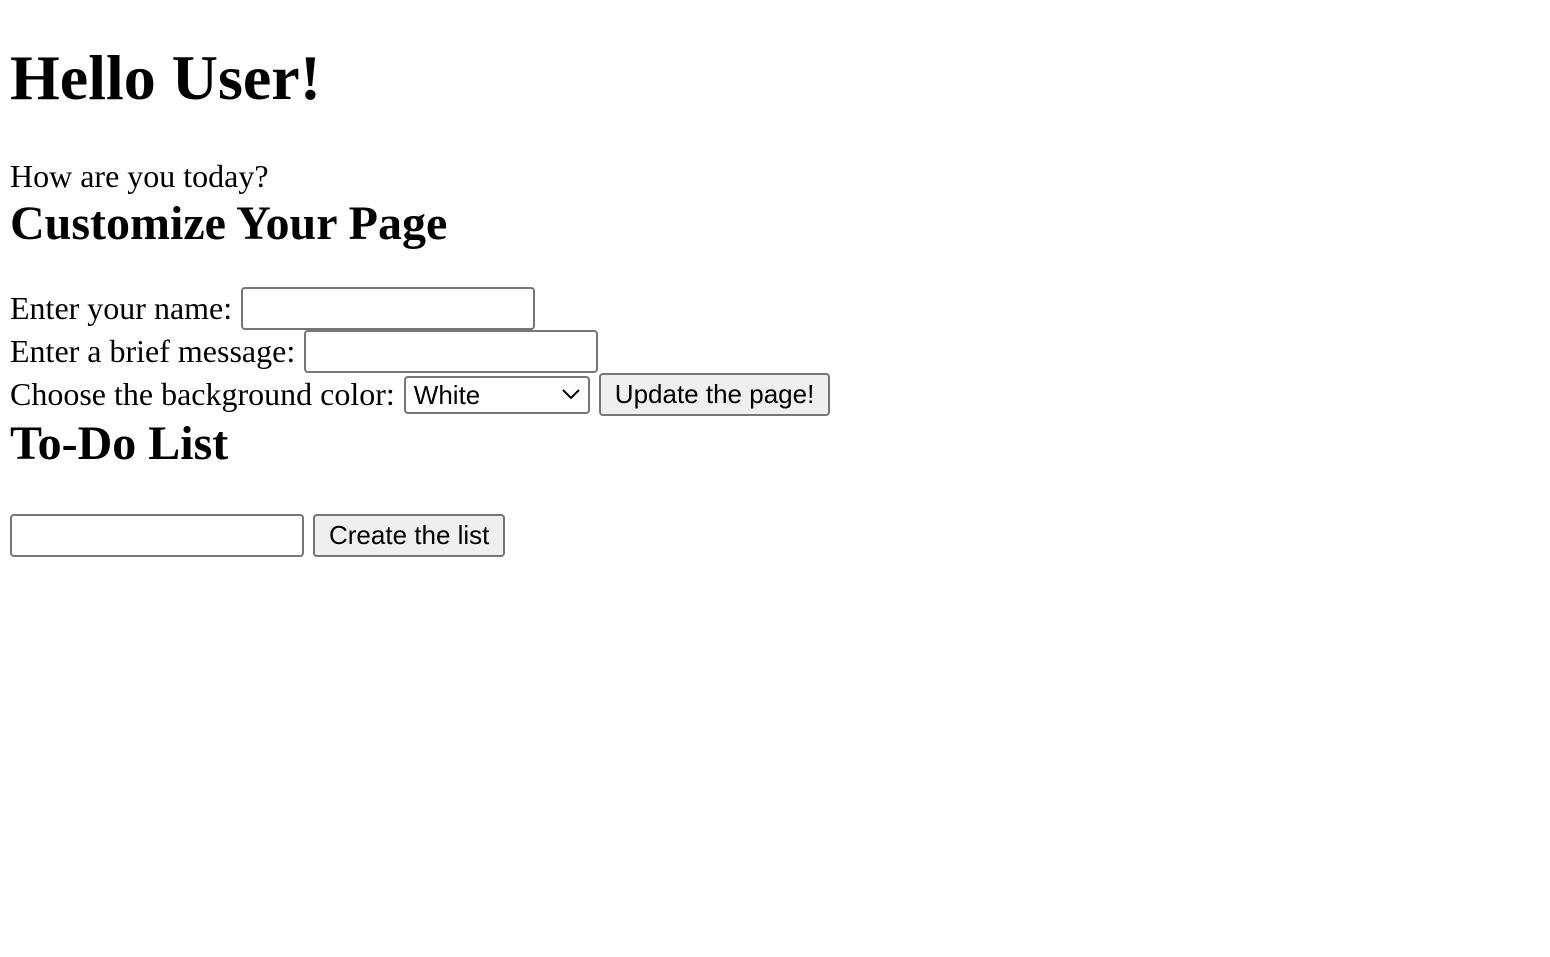 The width and height of the screenshot is (1550, 957). Describe the element at coordinates (229, 223) in the screenshot. I see `customize-heading: Customize Your Page` at that location.